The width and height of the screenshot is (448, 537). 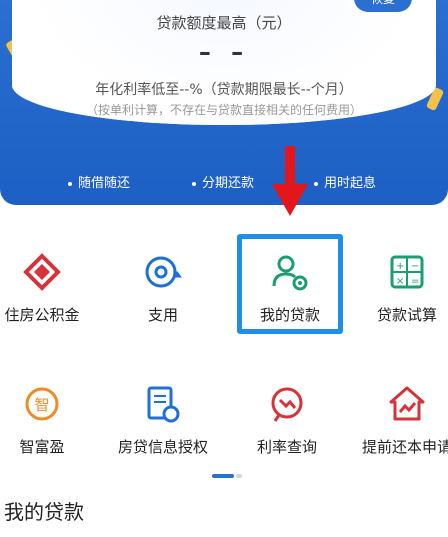 I want to click on service-rate-query: 利率查询, so click(x=287, y=427).